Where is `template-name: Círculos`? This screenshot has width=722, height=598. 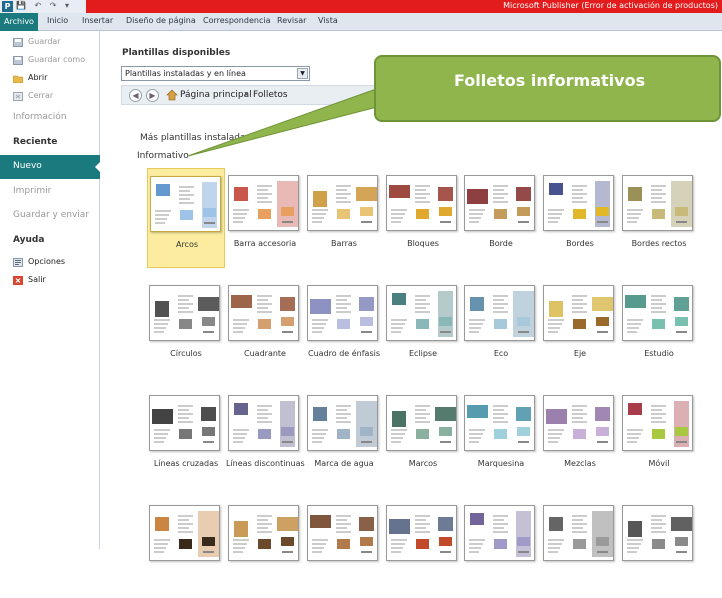
template-name: Círculos is located at coordinates (186, 353).